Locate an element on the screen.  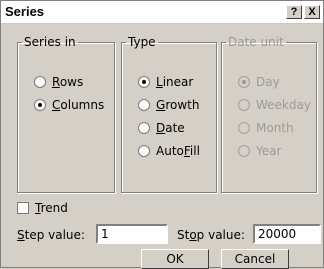
step-value-label: Step value: is located at coordinates (51, 235).